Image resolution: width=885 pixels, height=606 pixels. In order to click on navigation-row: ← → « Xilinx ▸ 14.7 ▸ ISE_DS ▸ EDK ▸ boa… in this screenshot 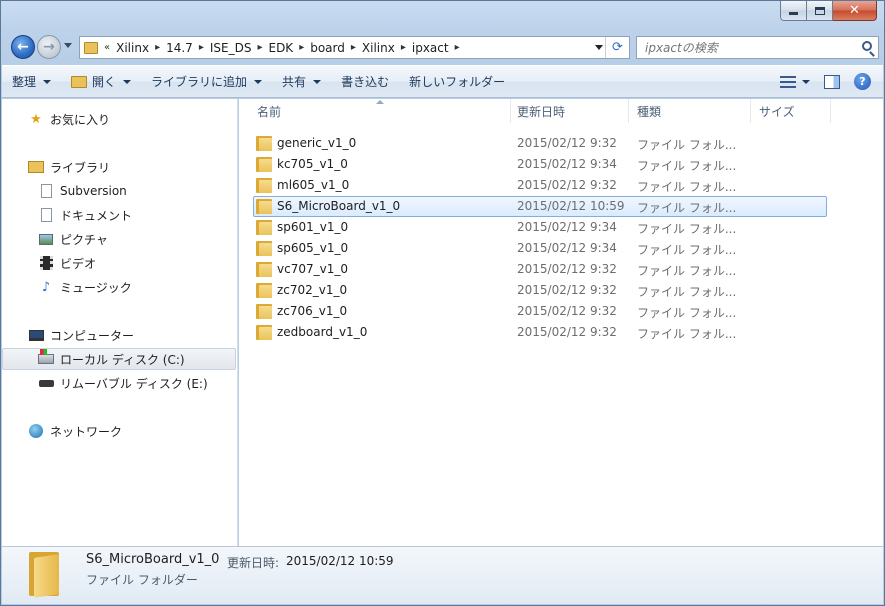, I will do `click(444, 47)`.